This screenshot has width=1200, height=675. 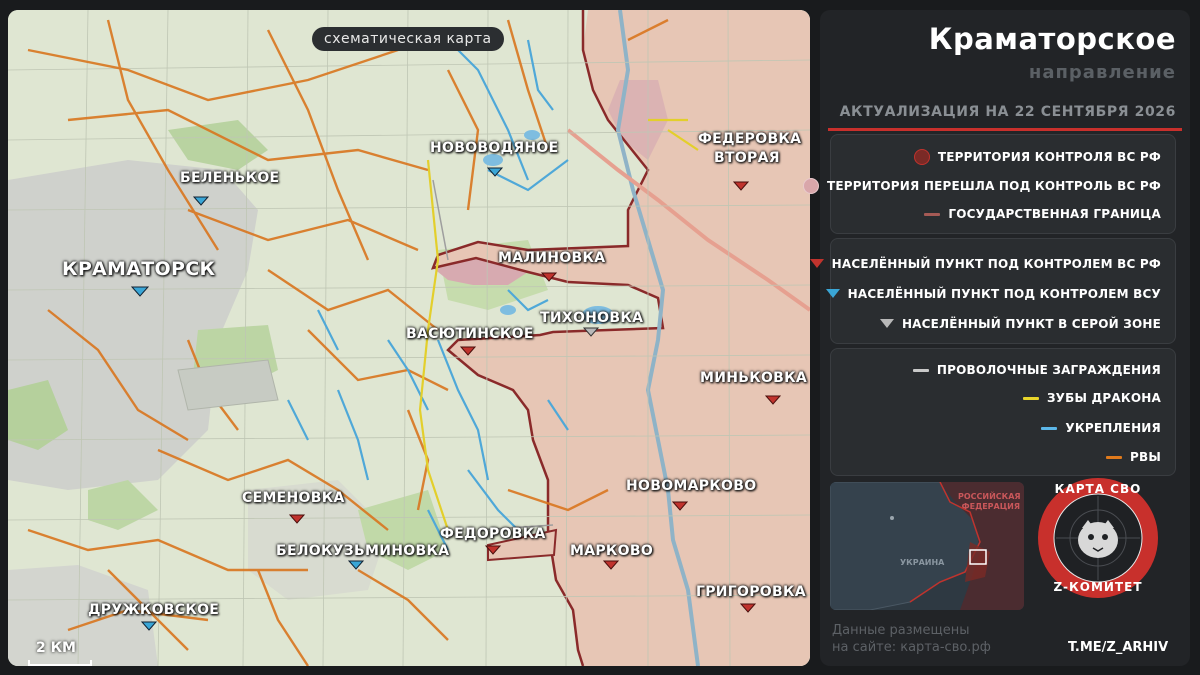 What do you see at coordinates (1049, 428) in the screenshot?
I see `blue-line-icon` at bounding box center [1049, 428].